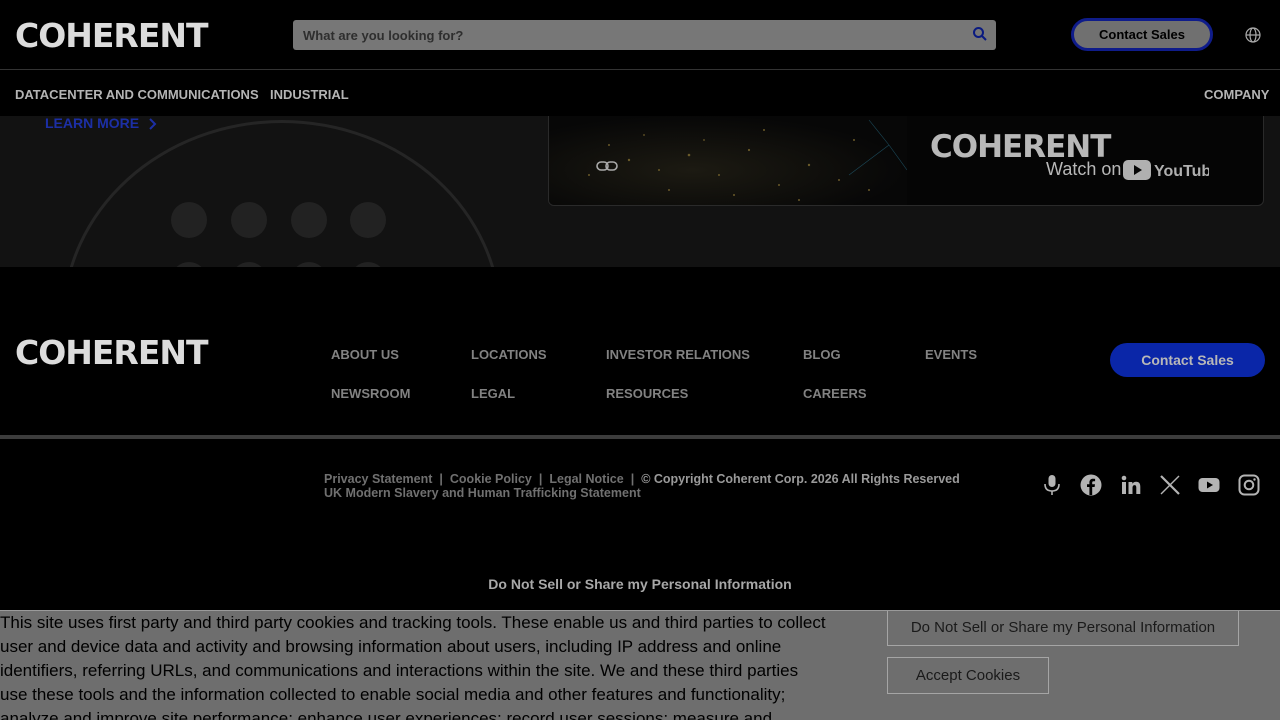  Describe the element at coordinates (1249, 485) in the screenshot. I see `instagram-icon` at that location.